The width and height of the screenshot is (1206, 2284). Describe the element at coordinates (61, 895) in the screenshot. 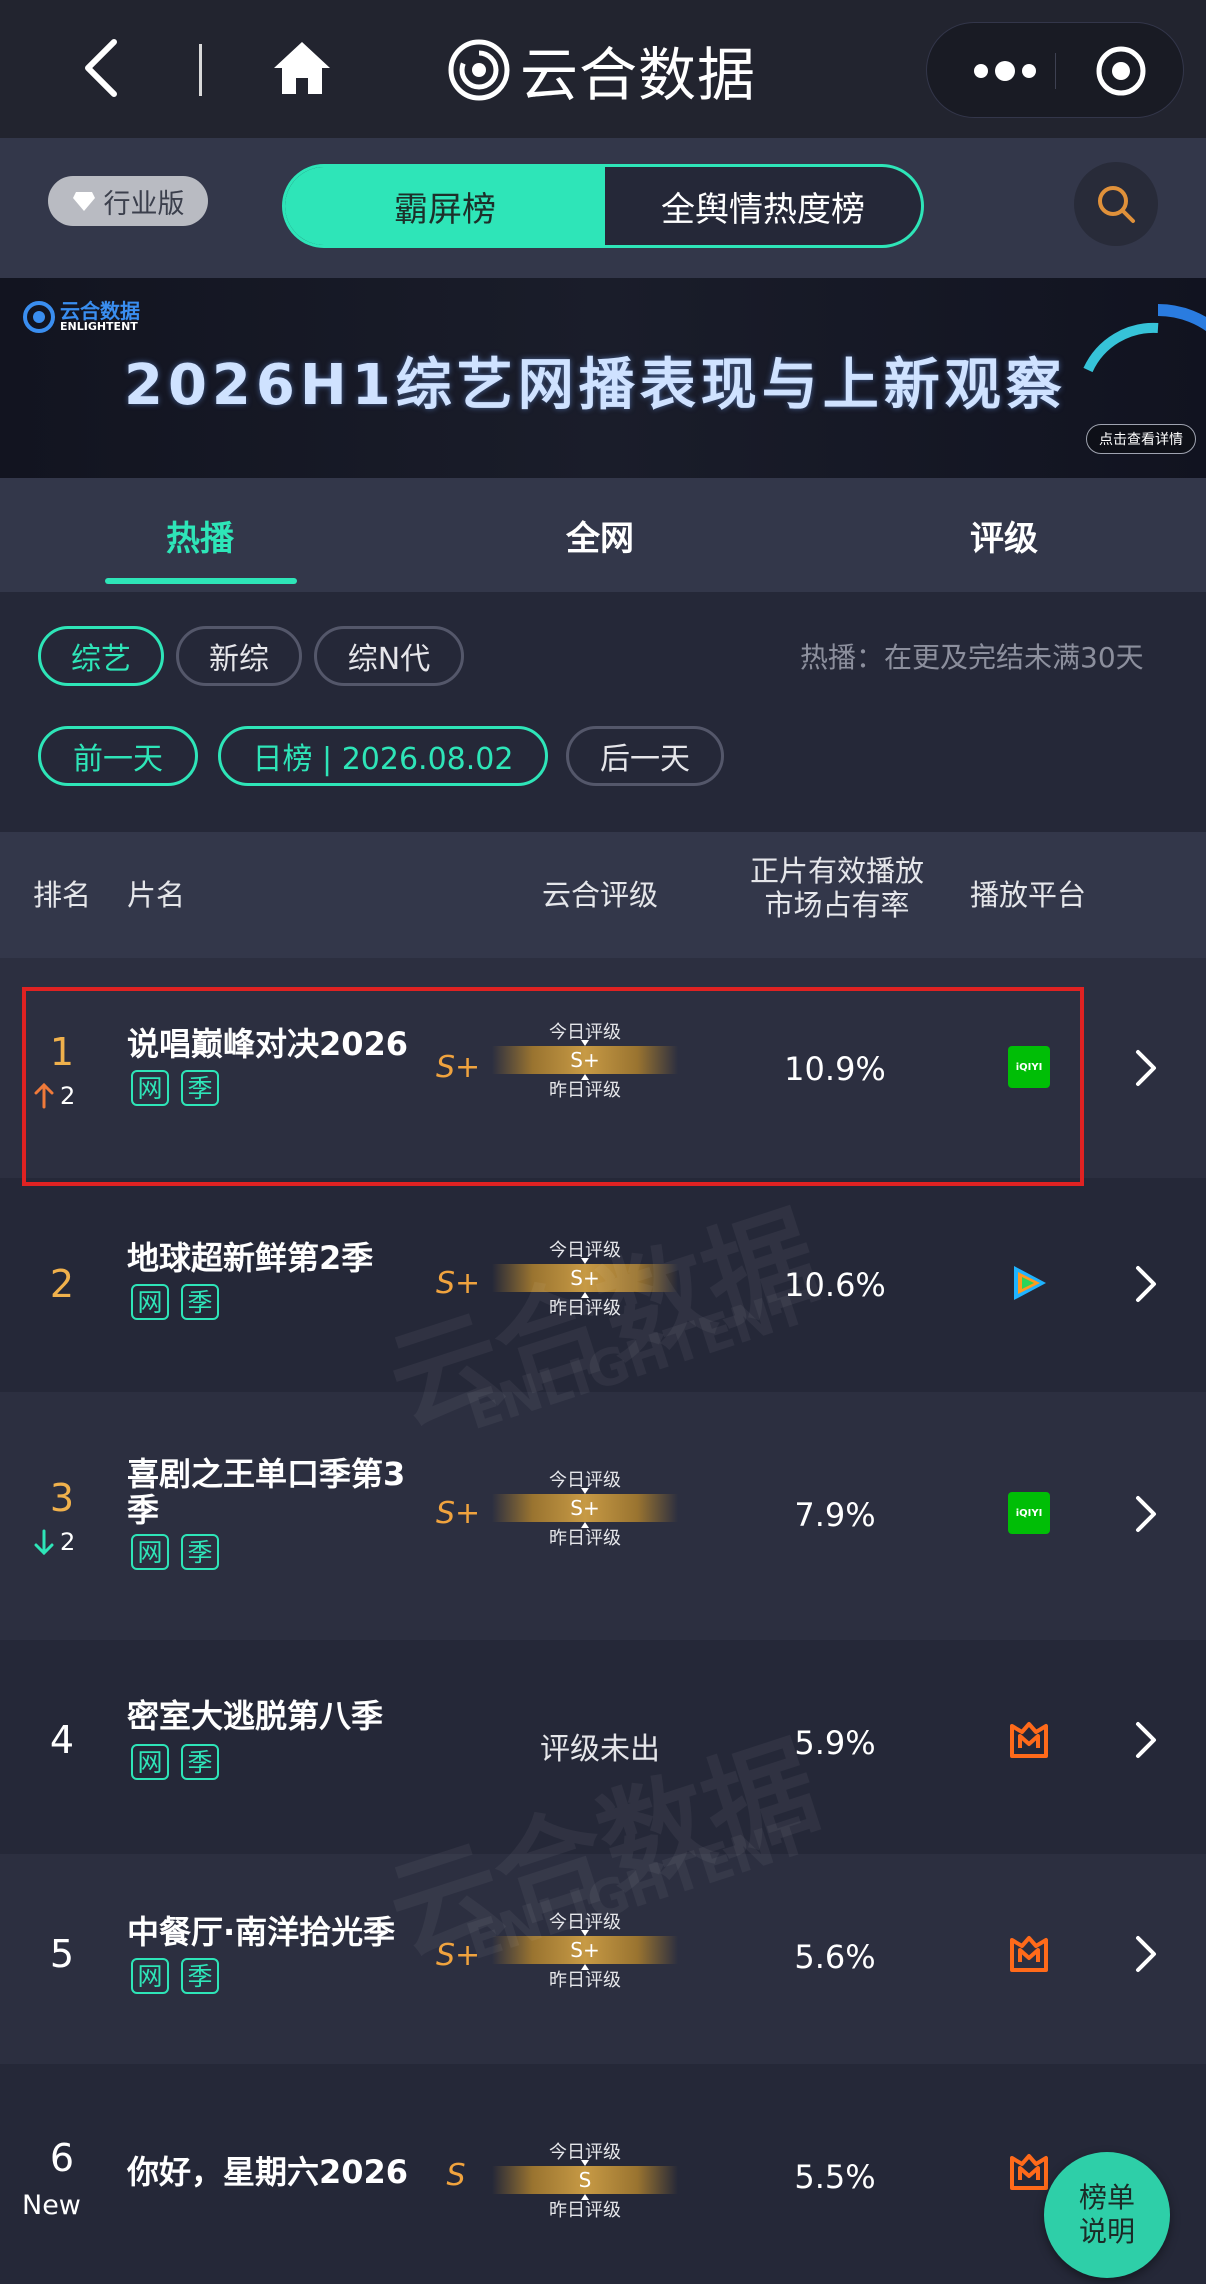

I see `header-rank: 排名` at that location.